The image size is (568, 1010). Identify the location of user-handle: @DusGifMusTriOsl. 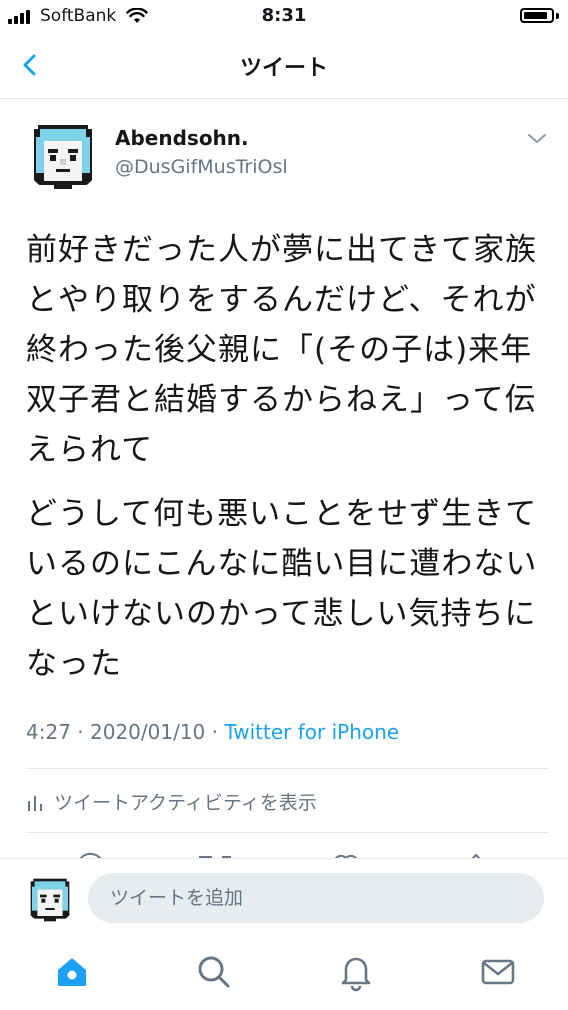
(201, 167).